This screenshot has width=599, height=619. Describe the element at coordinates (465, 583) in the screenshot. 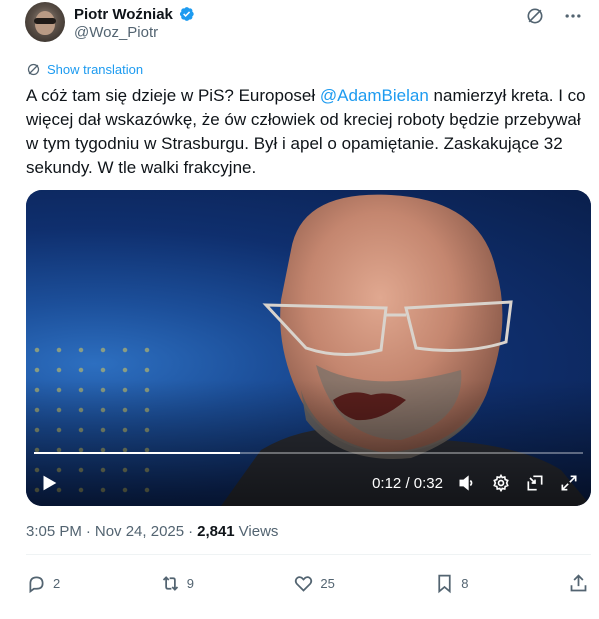

I see `bookmark-count: 8` at that location.